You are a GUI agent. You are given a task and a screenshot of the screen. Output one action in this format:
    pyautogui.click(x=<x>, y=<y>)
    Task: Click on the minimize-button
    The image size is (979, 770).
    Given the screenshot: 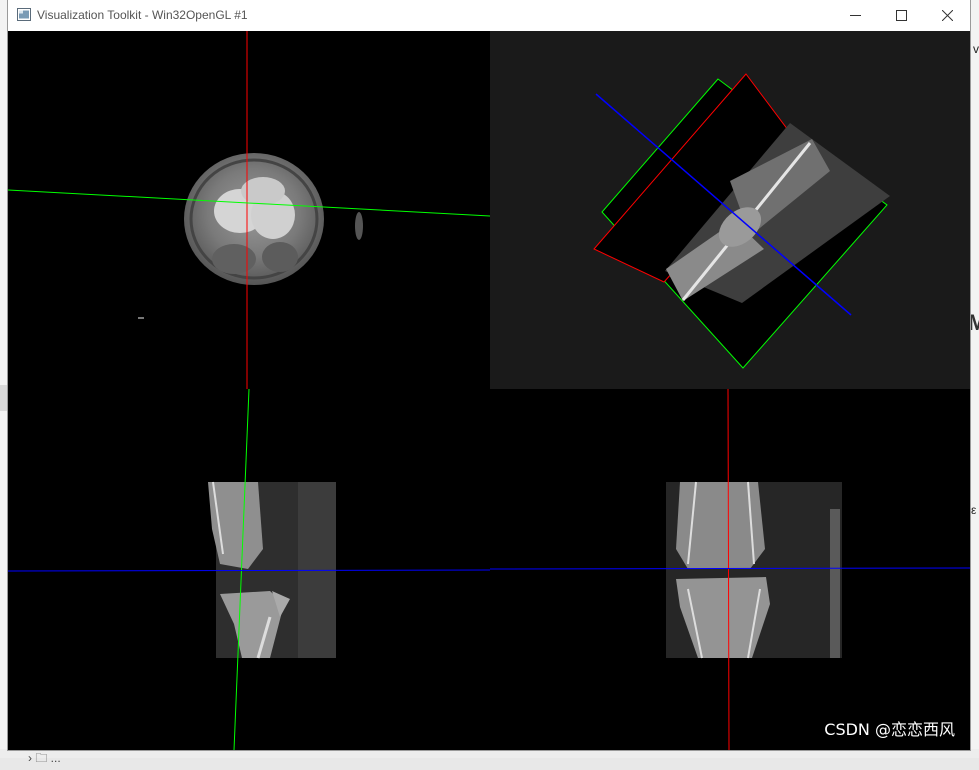 What is the action you would take?
    pyautogui.click(x=855, y=15)
    